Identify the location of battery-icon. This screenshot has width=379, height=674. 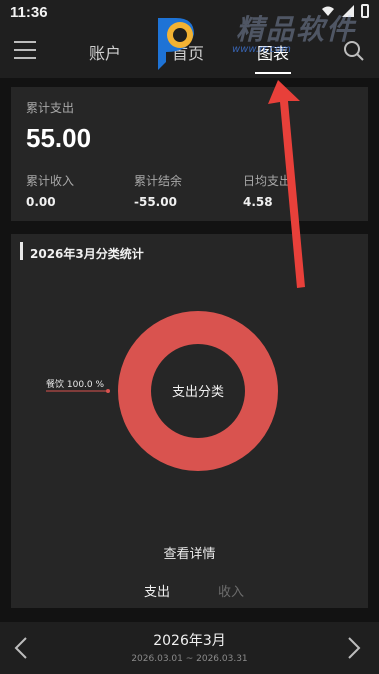
(365, 11).